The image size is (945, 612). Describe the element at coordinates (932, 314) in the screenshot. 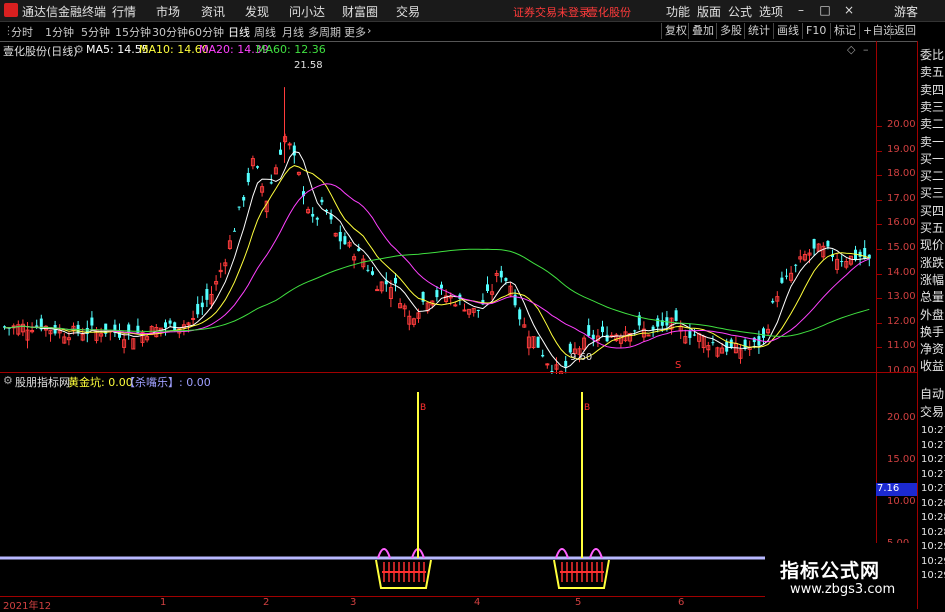

I see `sidebar-label: 外盘` at that location.